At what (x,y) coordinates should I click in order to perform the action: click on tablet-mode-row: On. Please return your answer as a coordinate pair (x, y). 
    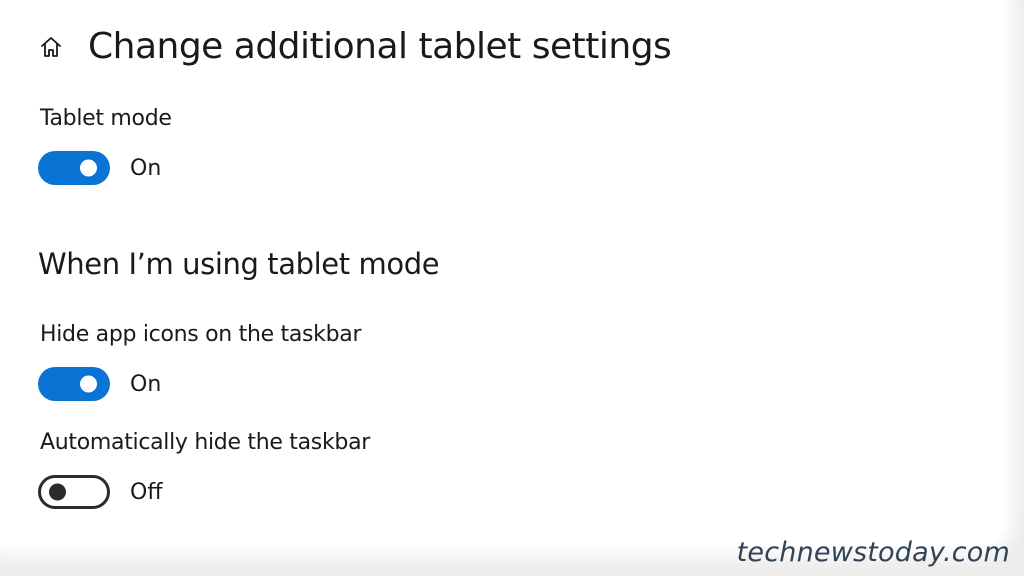
    Looking at the image, I should click on (99, 168).